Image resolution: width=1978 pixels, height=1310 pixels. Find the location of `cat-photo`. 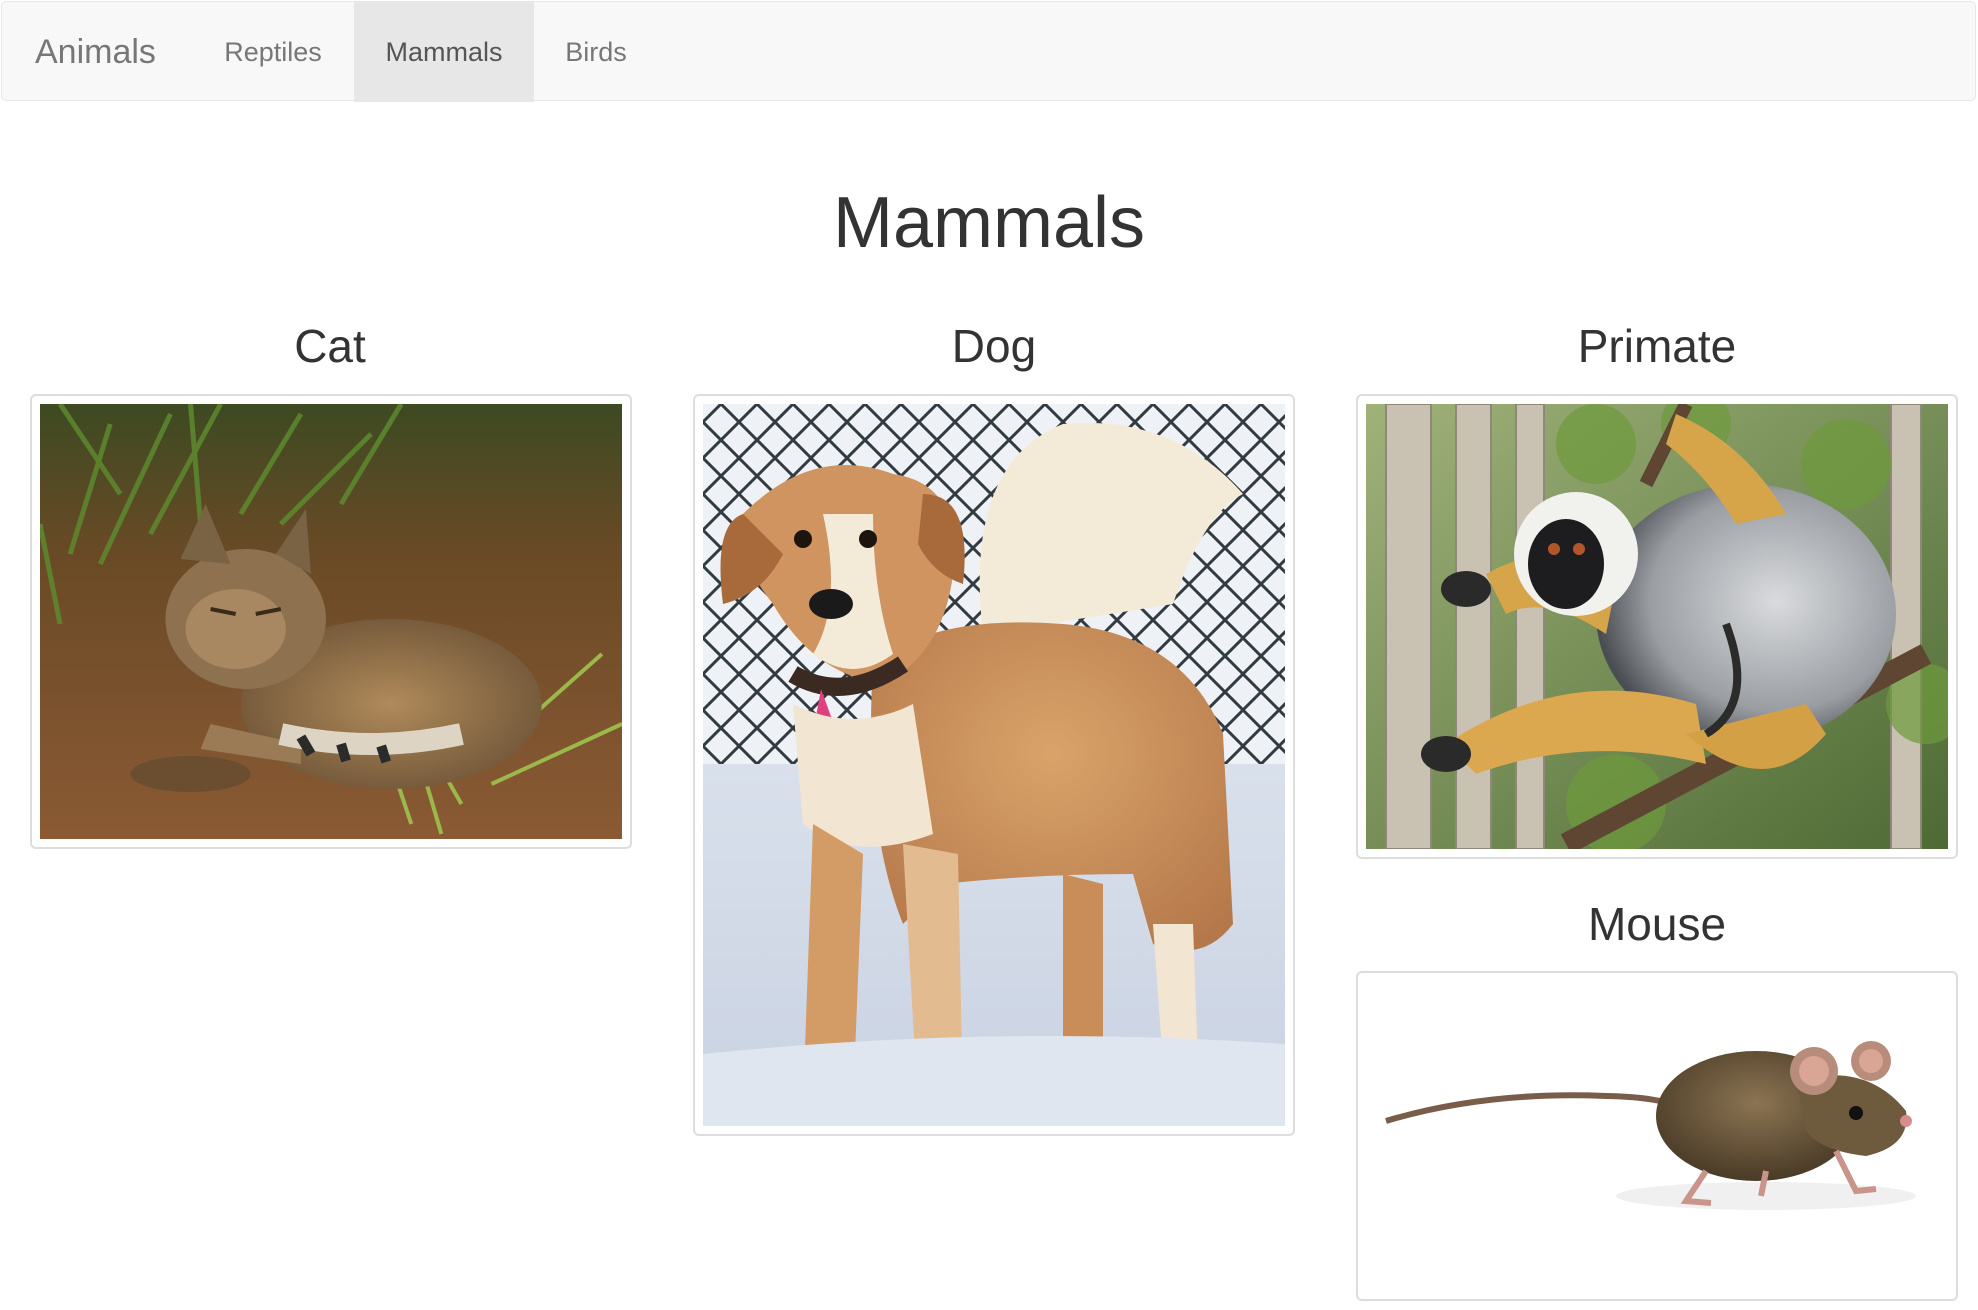

cat-photo is located at coordinates (331, 621).